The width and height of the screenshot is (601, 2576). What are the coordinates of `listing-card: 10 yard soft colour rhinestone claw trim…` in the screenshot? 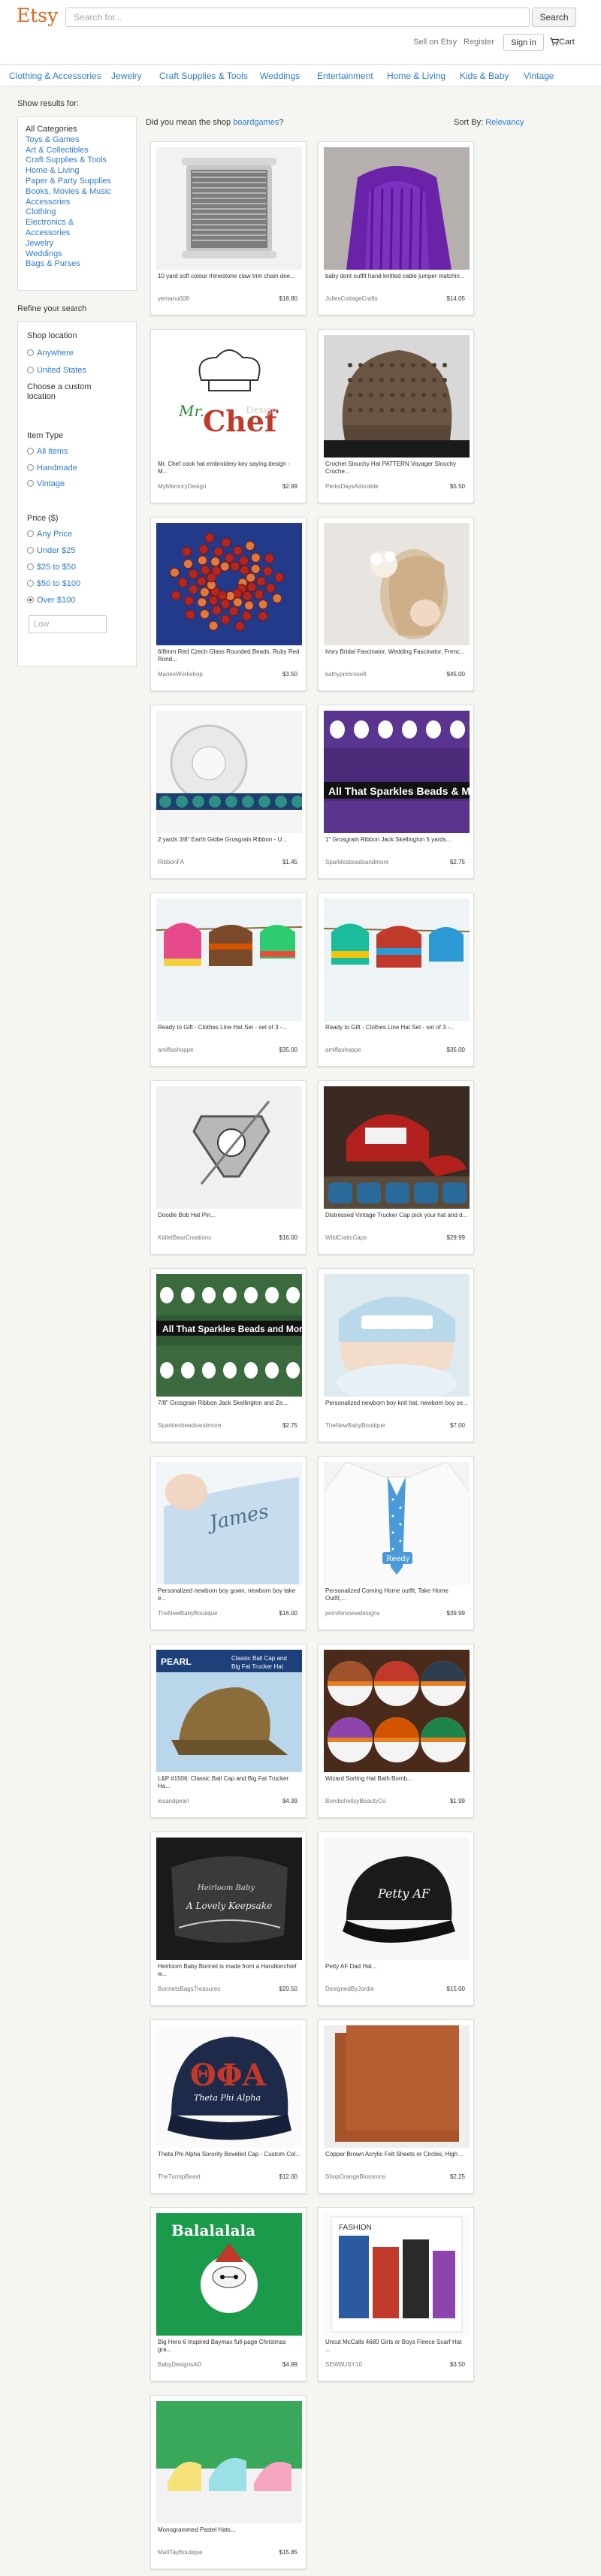 It's located at (228, 228).